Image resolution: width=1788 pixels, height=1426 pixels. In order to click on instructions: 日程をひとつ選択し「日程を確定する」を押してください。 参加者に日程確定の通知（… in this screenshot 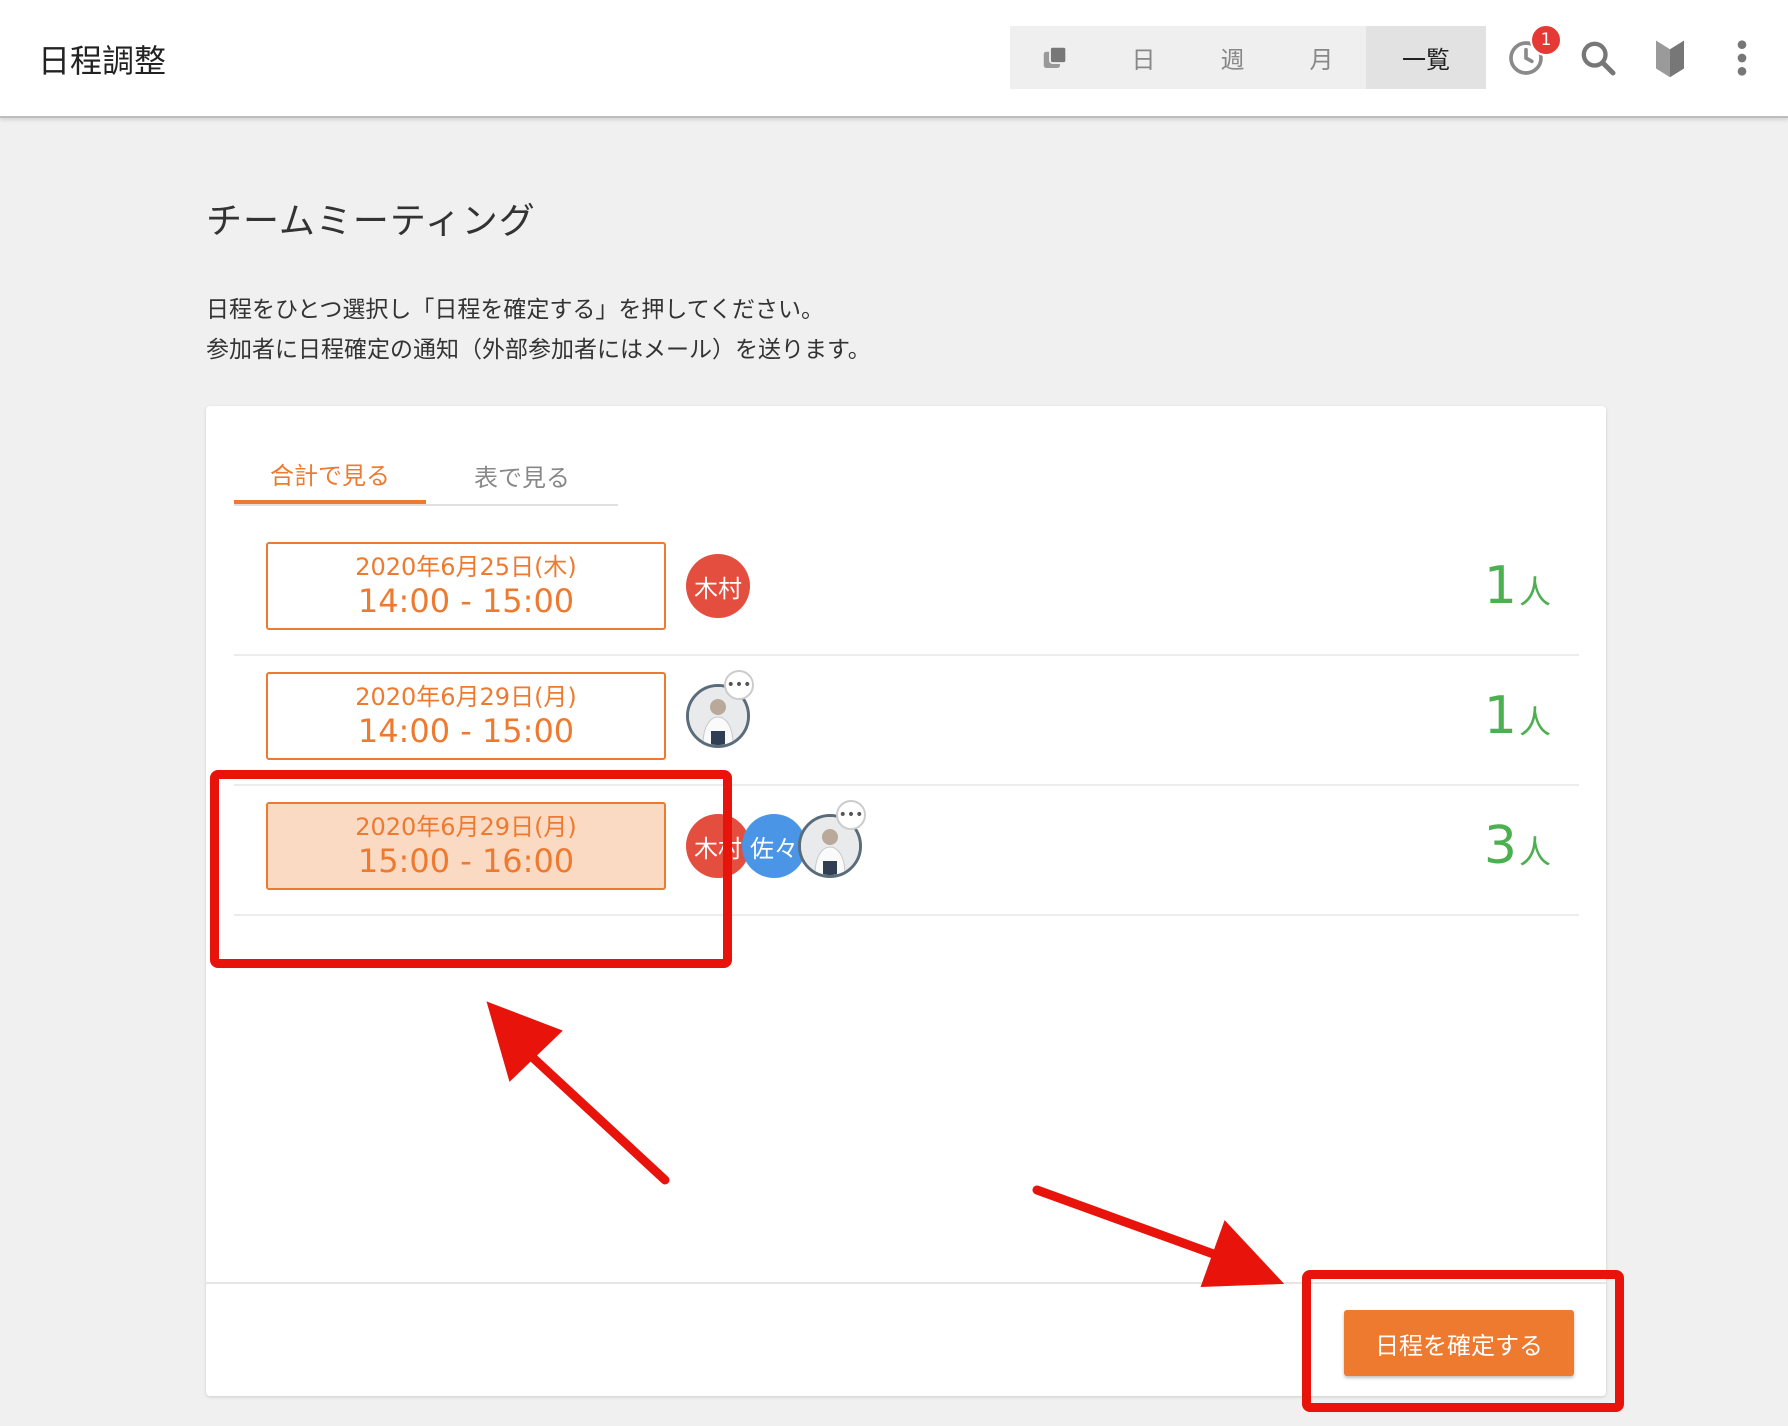, I will do `click(538, 330)`.